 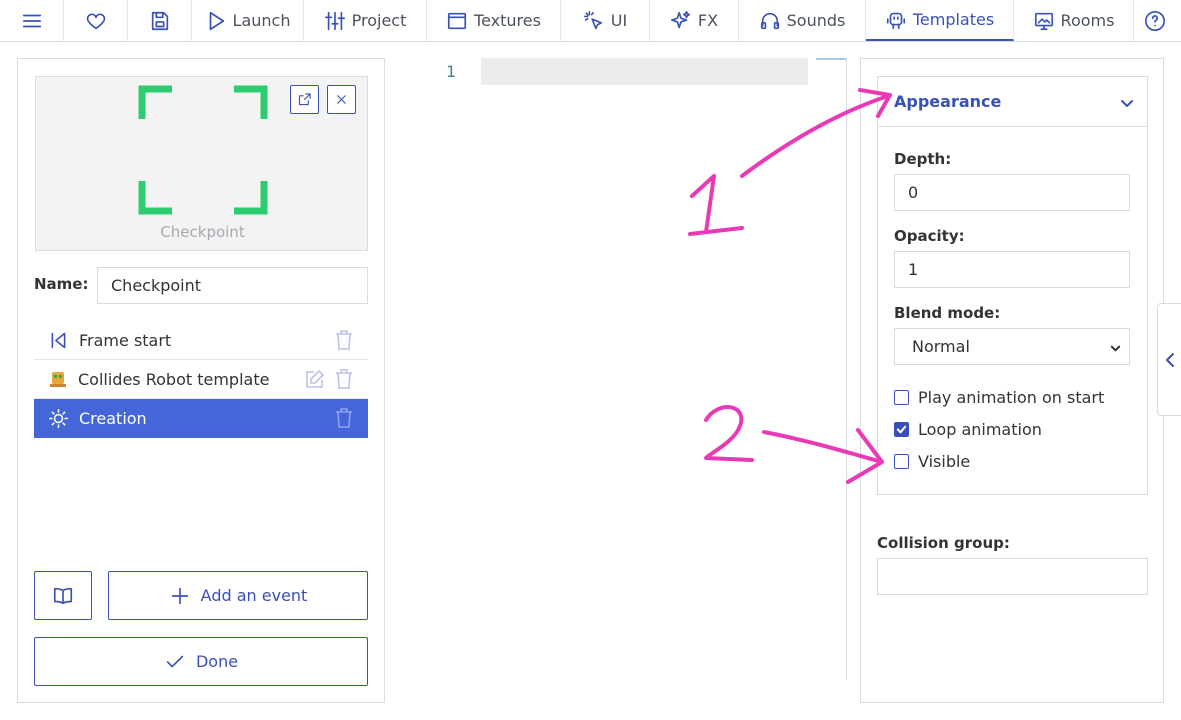 I want to click on collapse-panel-button, so click(x=1169, y=359).